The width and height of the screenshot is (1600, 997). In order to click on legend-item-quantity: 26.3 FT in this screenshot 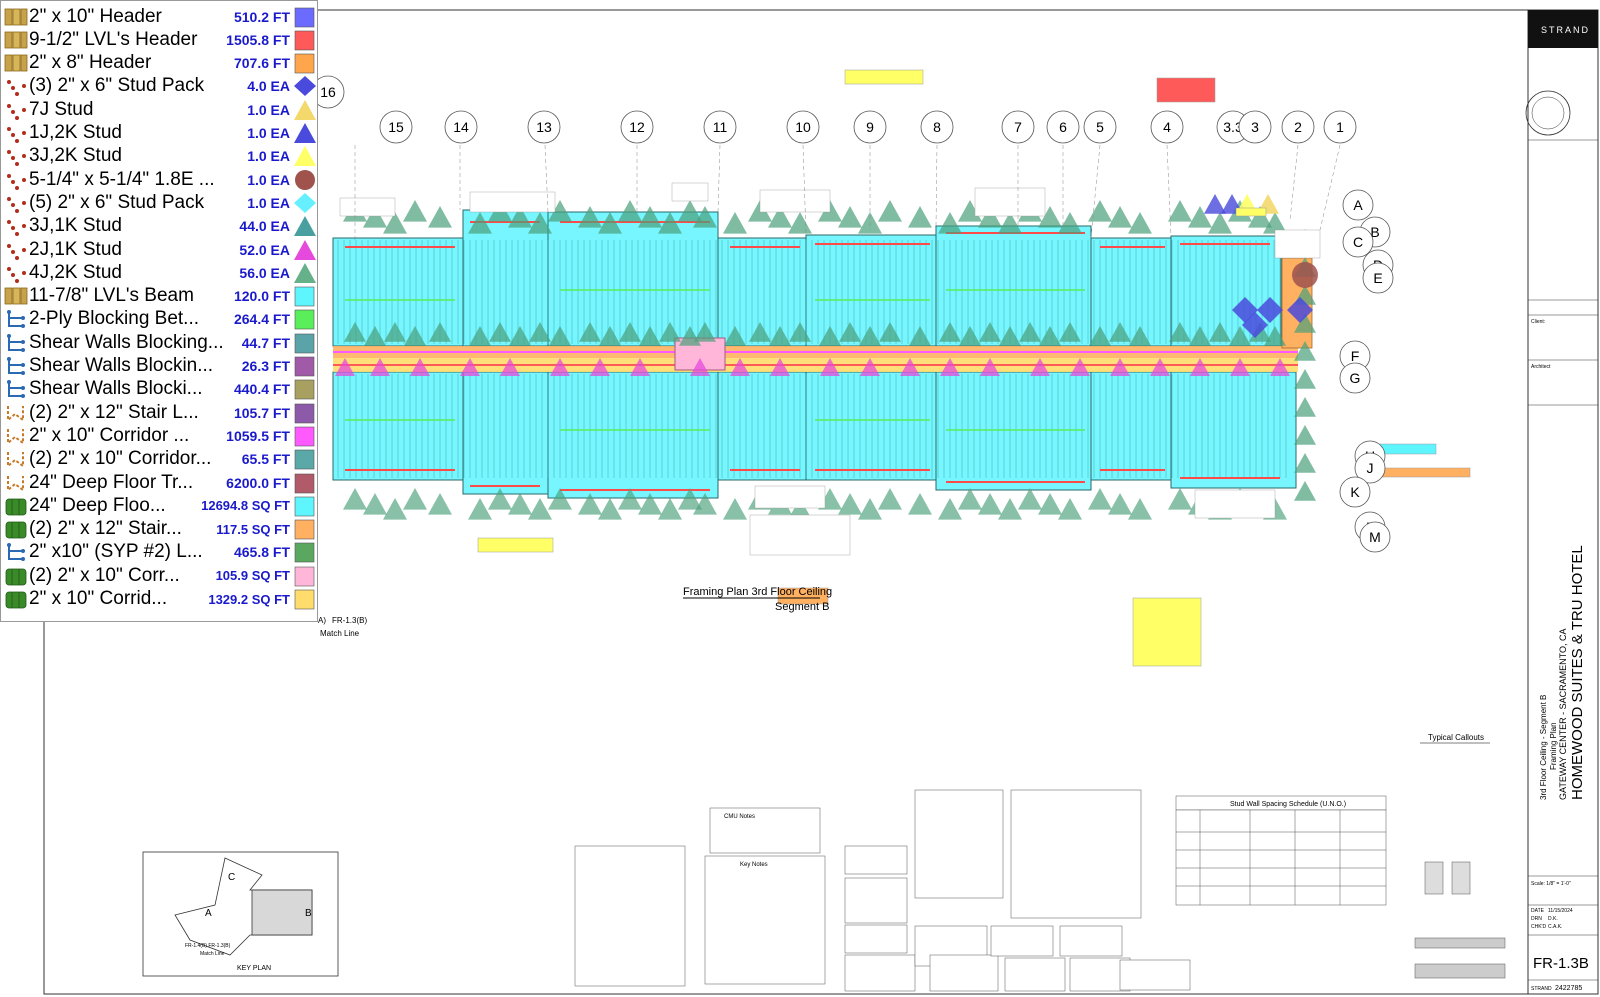, I will do `click(265, 366)`.